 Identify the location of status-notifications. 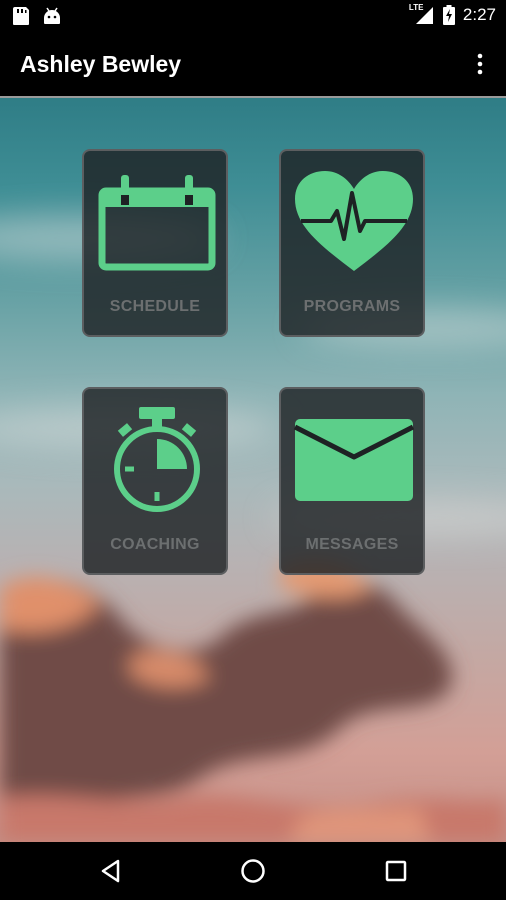
(37, 16).